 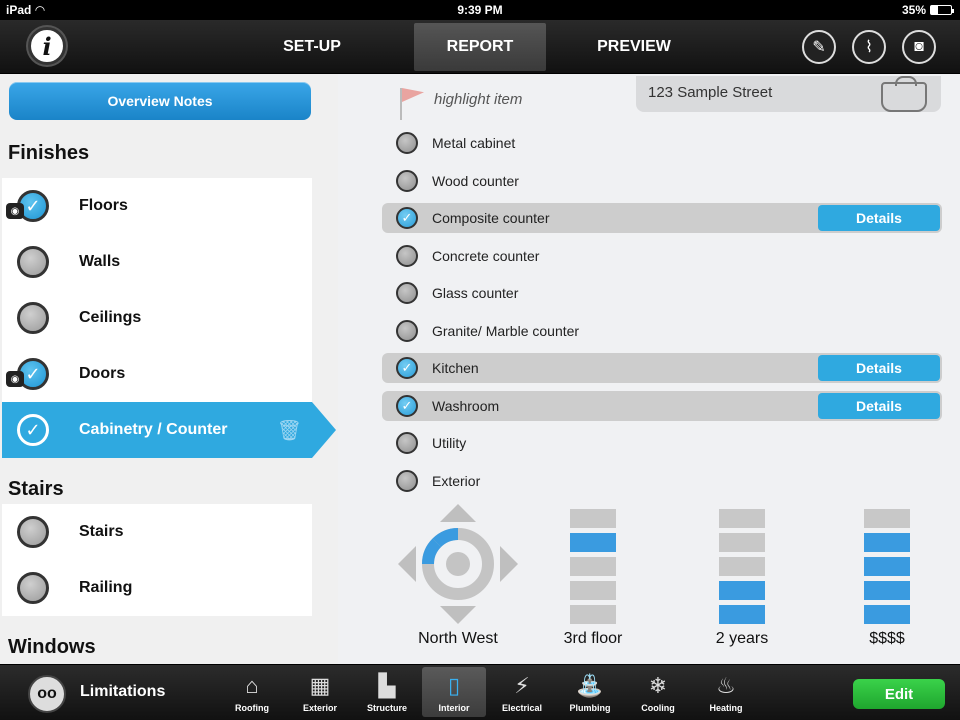 What do you see at coordinates (662, 331) in the screenshot?
I see `option-granite-marble-counter: Granite/ Marble counter` at bounding box center [662, 331].